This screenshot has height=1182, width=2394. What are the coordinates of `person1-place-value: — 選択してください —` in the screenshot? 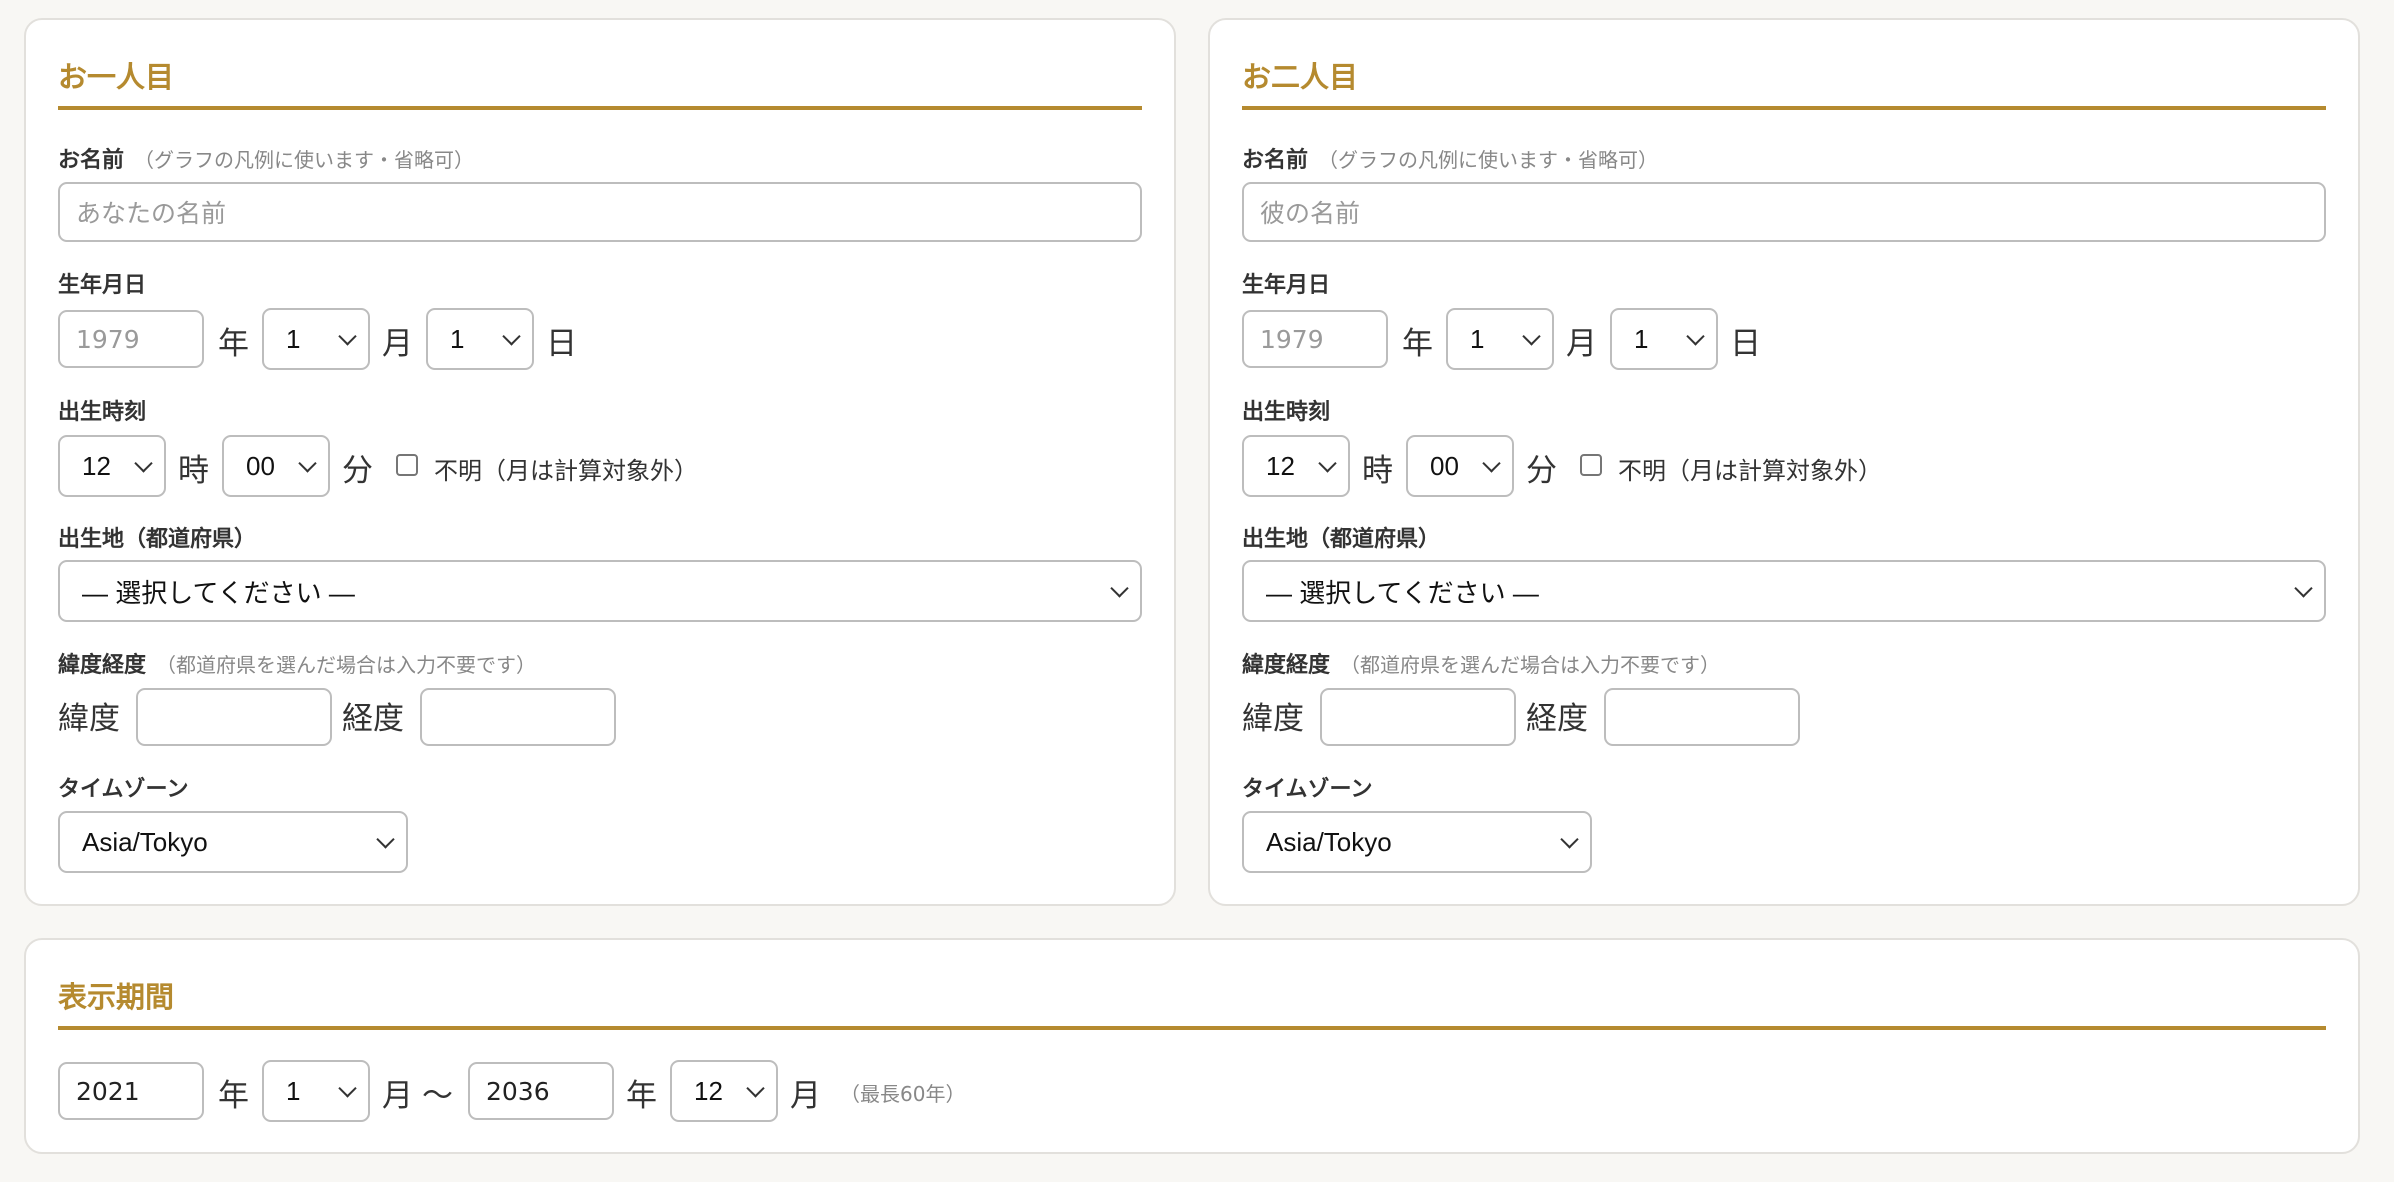 It's located at (218, 592).